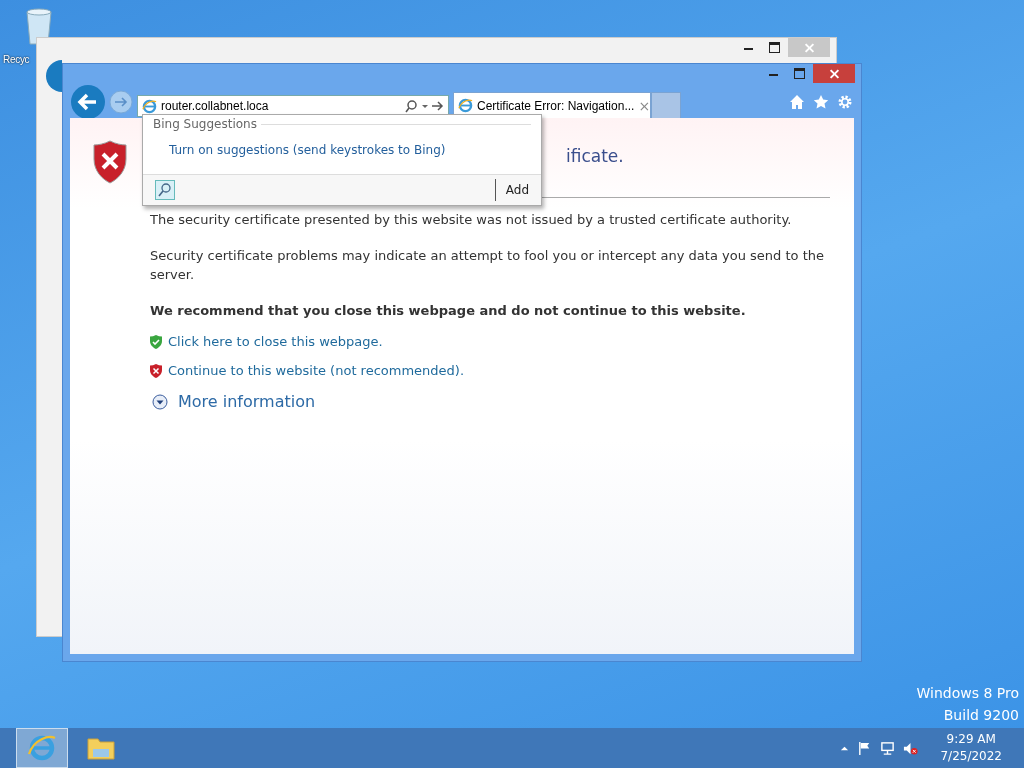  Describe the element at coordinates (247, 401) in the screenshot. I see `more-information-link: More information` at that location.